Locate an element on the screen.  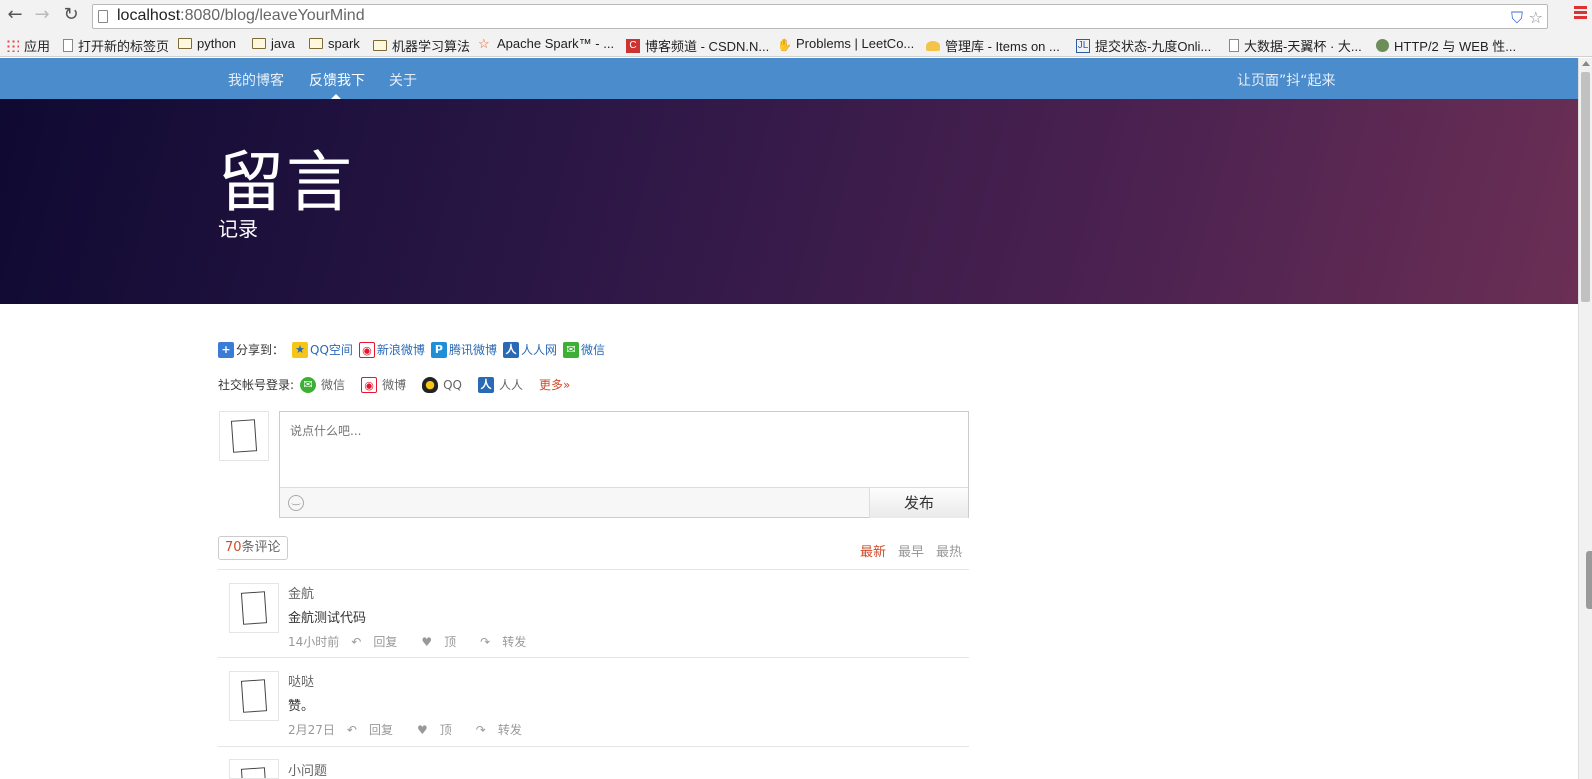
nav-about: 关于 is located at coordinates (403, 80).